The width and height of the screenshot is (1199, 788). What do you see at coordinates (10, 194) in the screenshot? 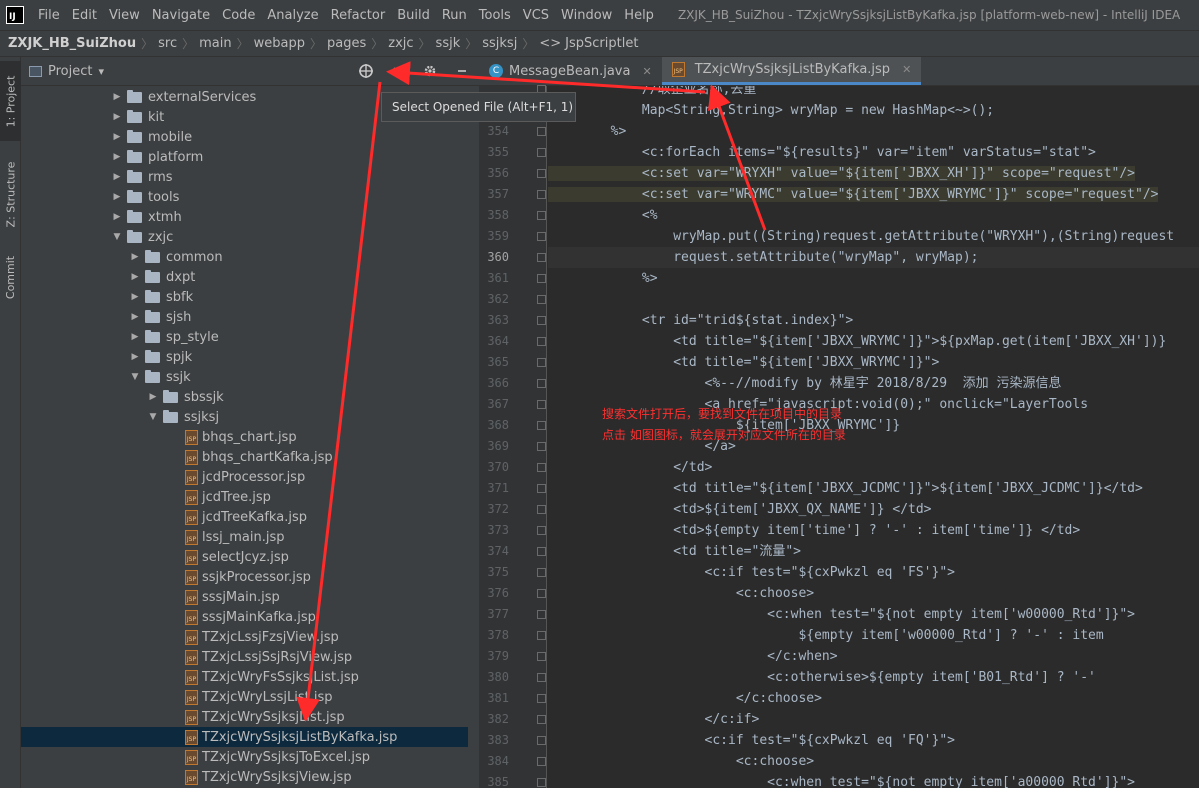
I see `tool-tab-structure: Z: Structure` at bounding box center [10, 194].